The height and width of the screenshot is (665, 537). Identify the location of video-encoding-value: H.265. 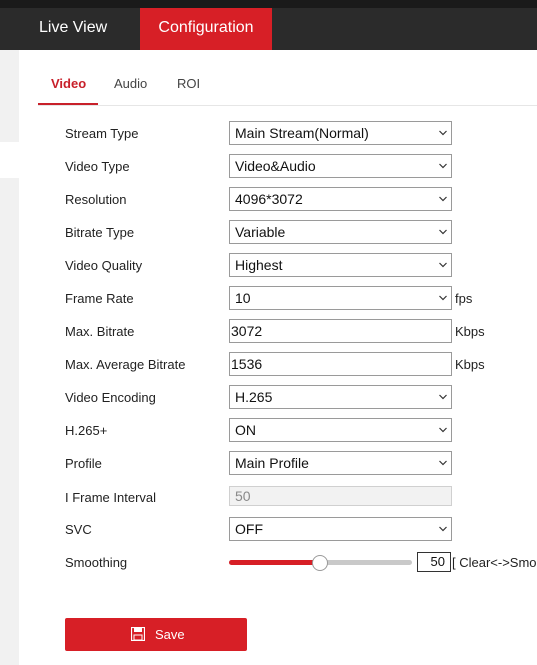
(254, 397).